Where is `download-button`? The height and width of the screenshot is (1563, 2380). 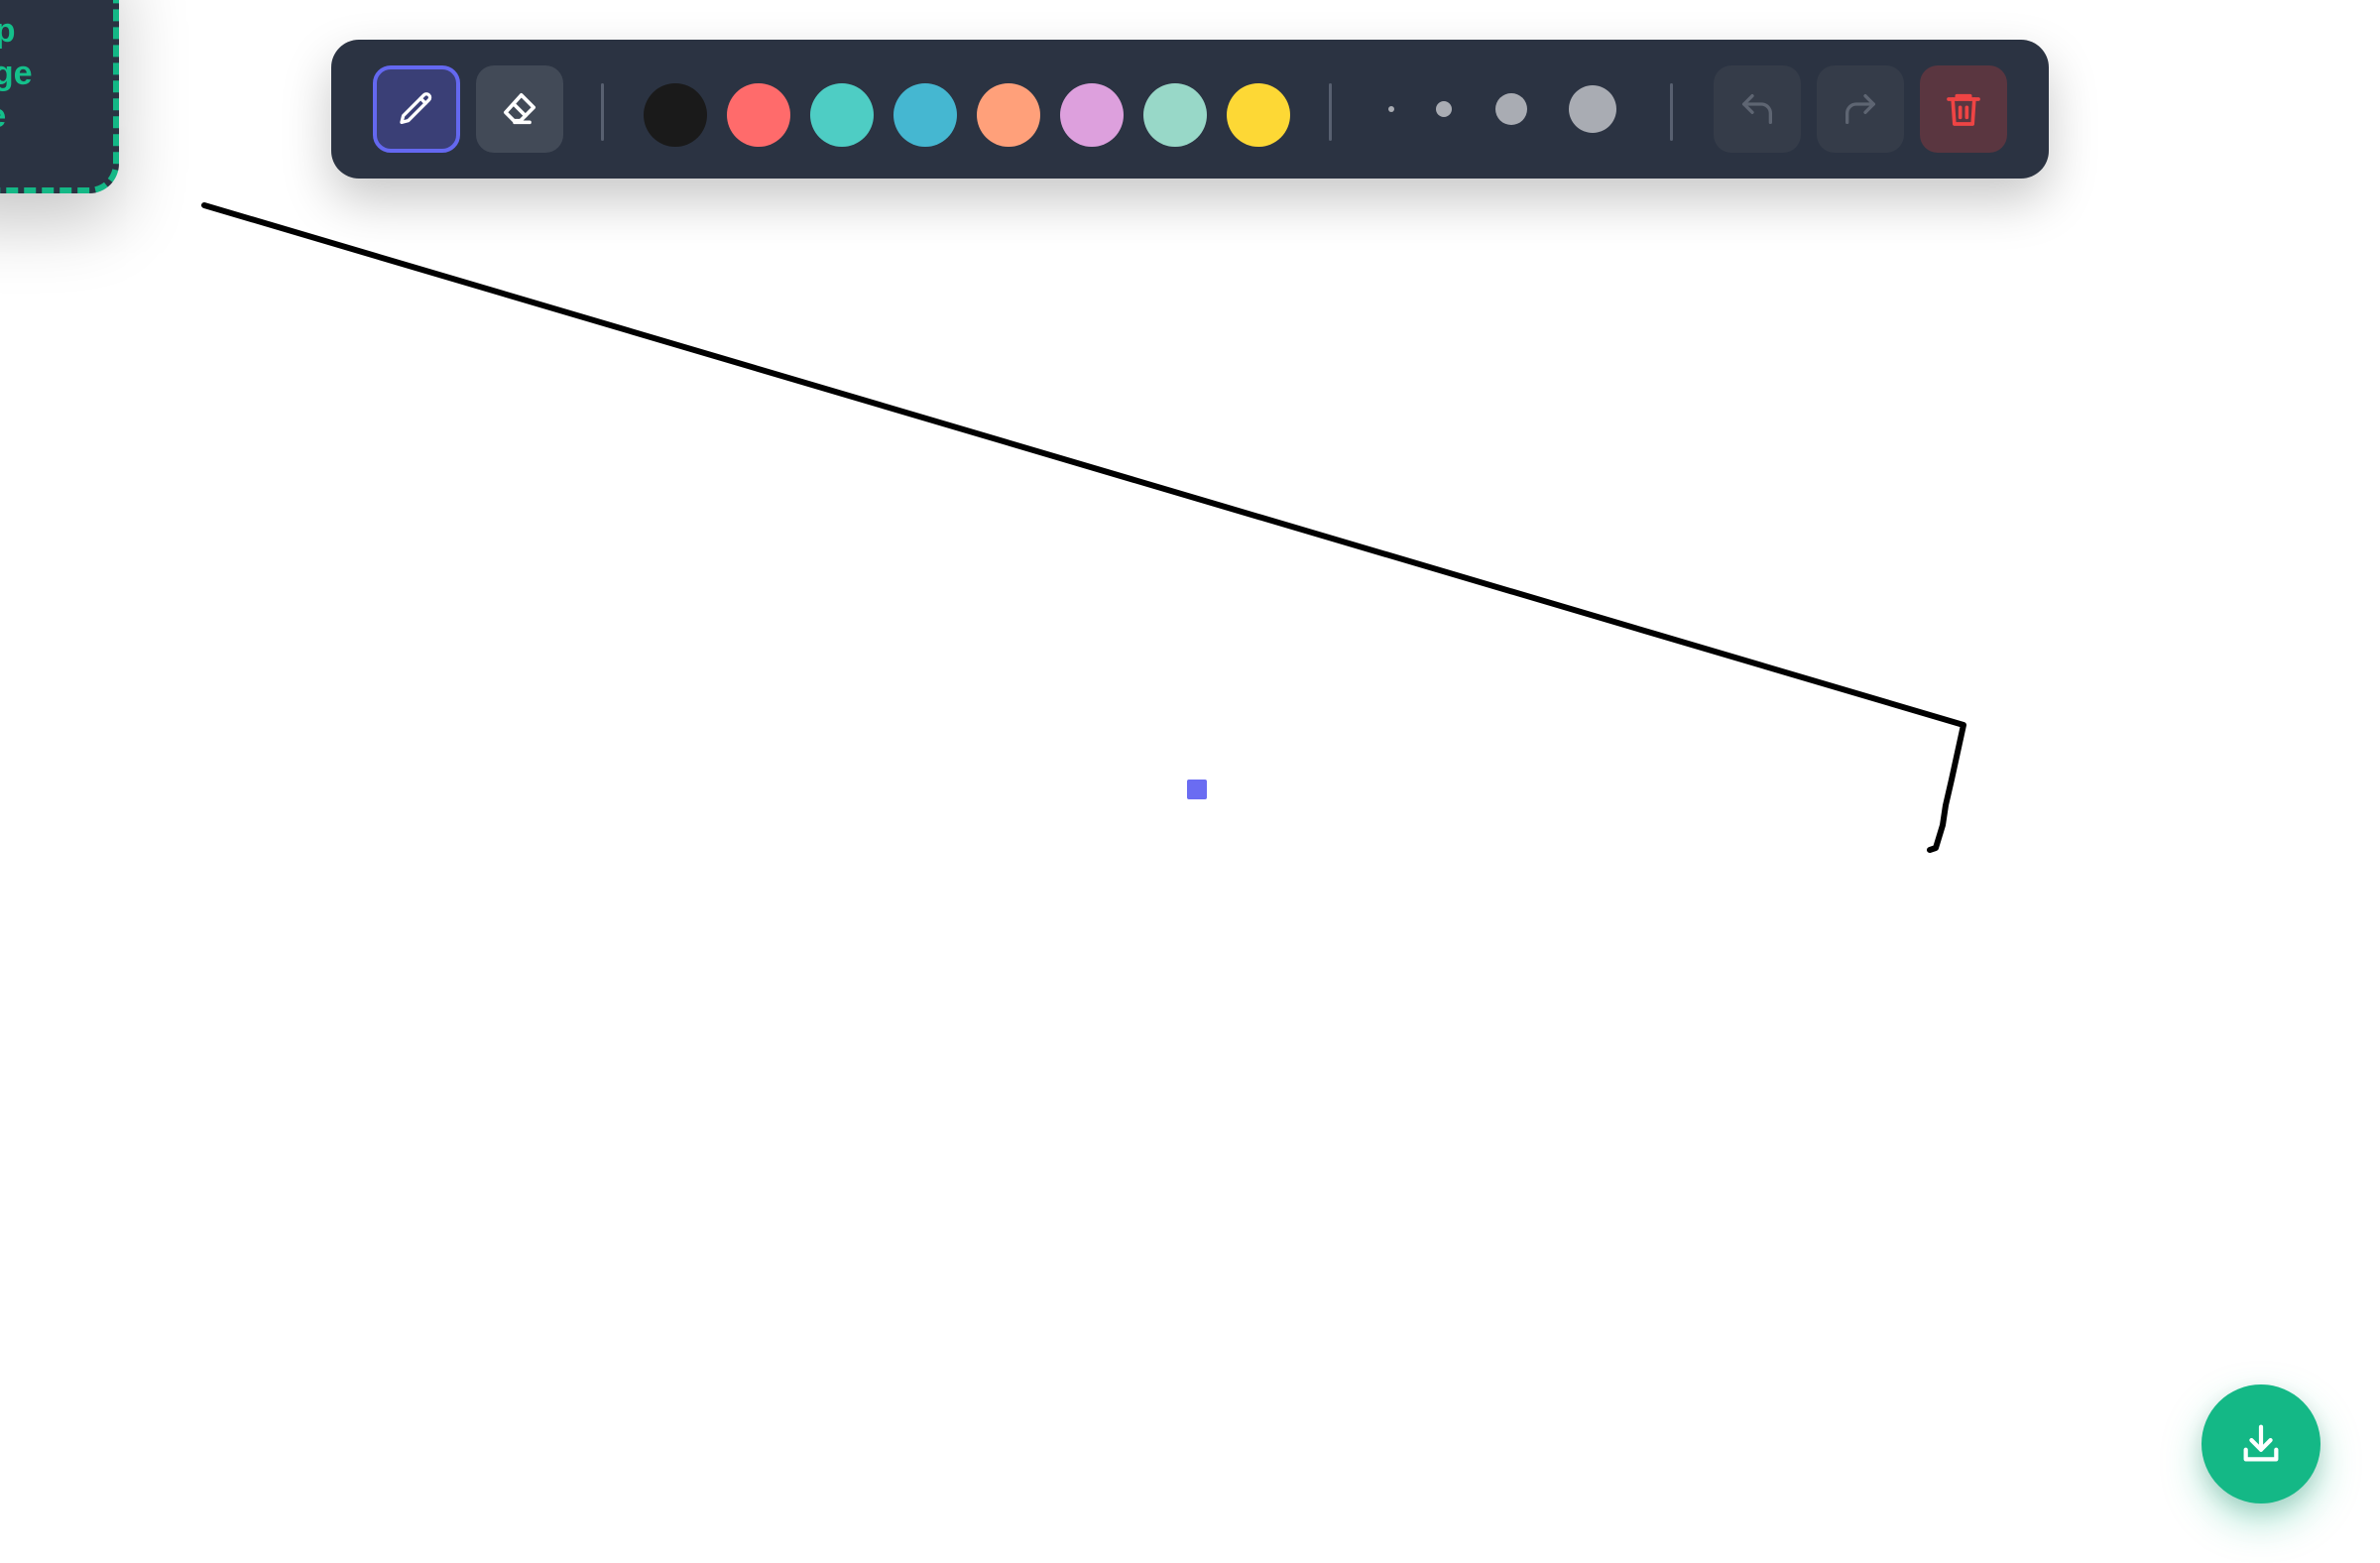
download-button is located at coordinates (2261, 1444).